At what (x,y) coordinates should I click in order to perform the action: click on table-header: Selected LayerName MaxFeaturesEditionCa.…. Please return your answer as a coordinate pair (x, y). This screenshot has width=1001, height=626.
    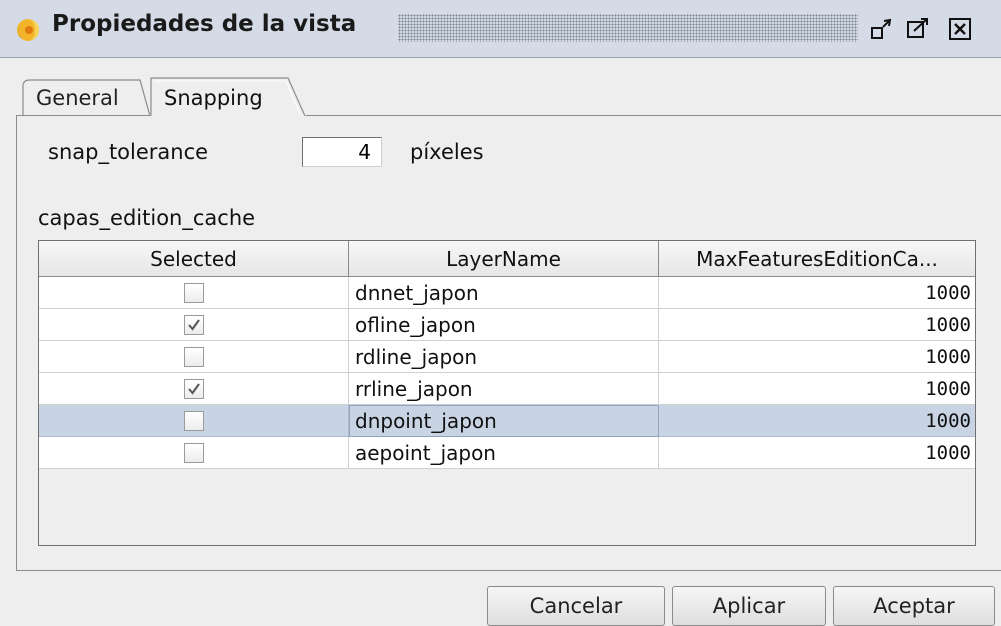
    Looking at the image, I should click on (507, 259).